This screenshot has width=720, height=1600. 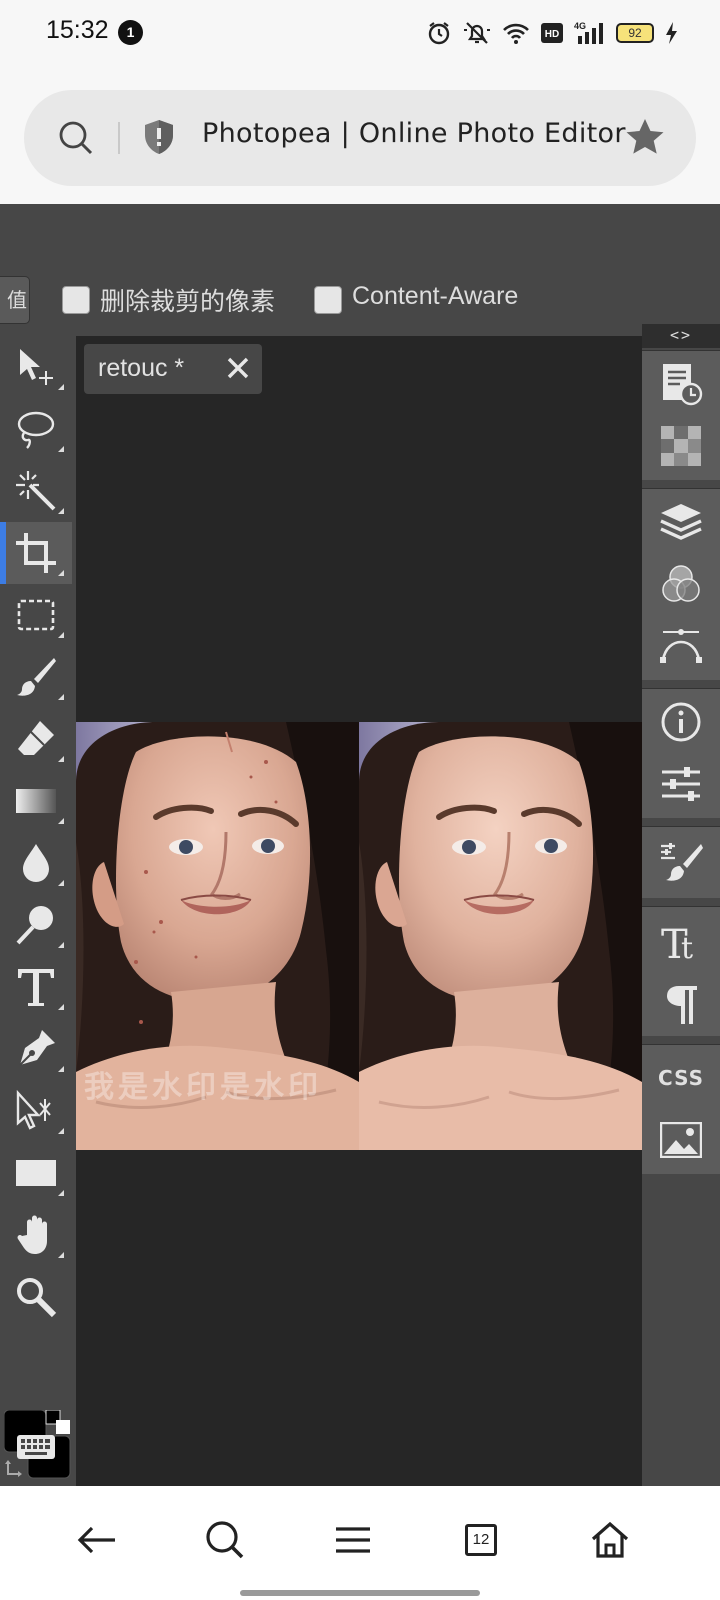 I want to click on image-panel-button, so click(x=681, y=1140).